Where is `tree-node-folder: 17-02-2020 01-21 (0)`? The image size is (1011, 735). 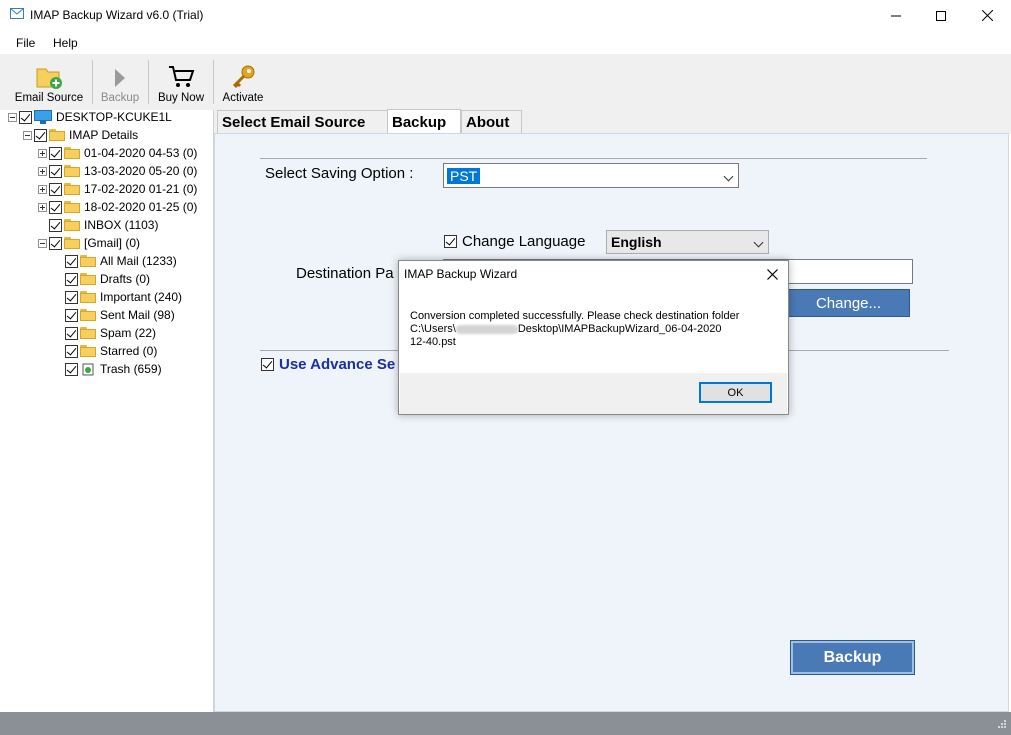
tree-node-folder: 17-02-2020 01-21 (0) is located at coordinates (117, 189).